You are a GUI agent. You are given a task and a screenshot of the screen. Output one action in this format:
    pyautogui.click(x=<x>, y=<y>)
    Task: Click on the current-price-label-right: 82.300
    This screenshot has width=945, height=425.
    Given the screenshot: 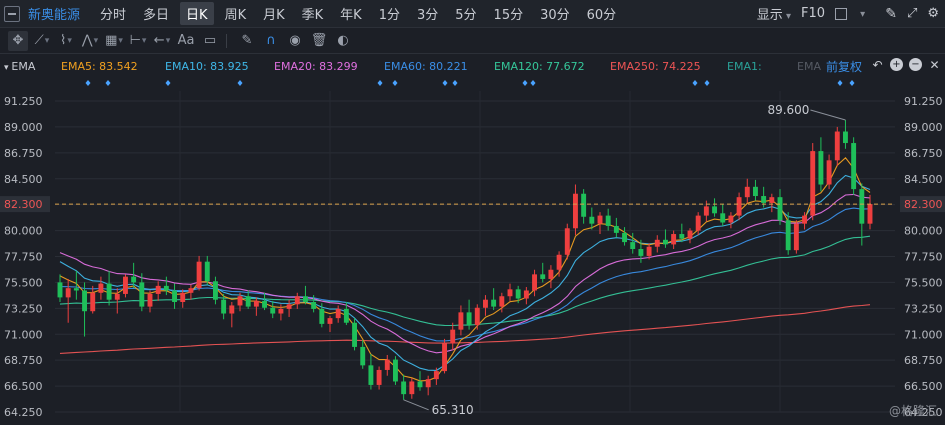 What is the action you would take?
    pyautogui.click(x=923, y=204)
    